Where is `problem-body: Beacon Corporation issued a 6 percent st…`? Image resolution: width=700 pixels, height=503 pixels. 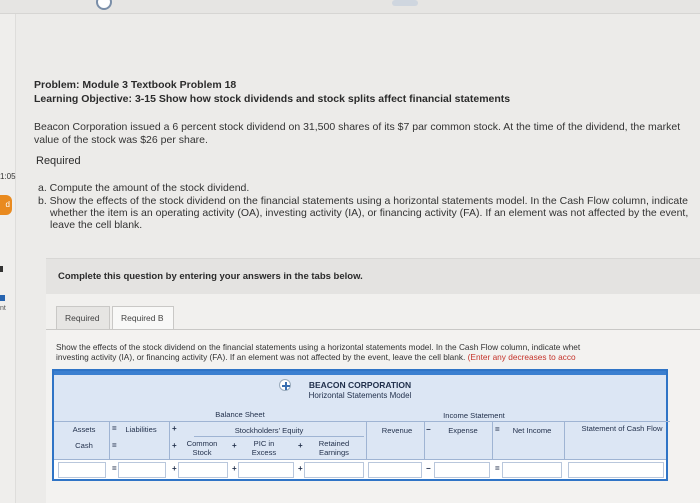 problem-body: Beacon Corporation issued a 6 percent st… is located at coordinates (357, 133).